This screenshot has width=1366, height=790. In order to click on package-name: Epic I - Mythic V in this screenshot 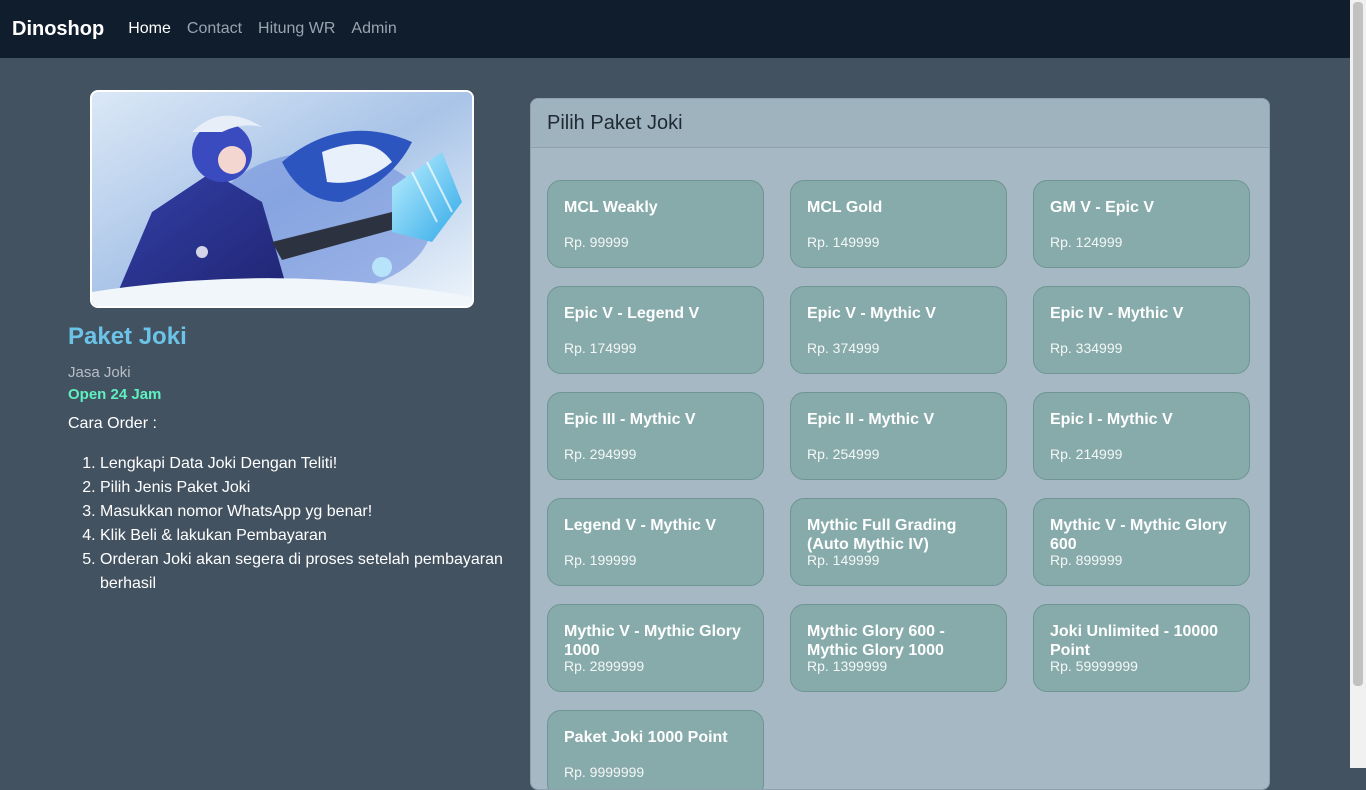, I will do `click(1111, 419)`.